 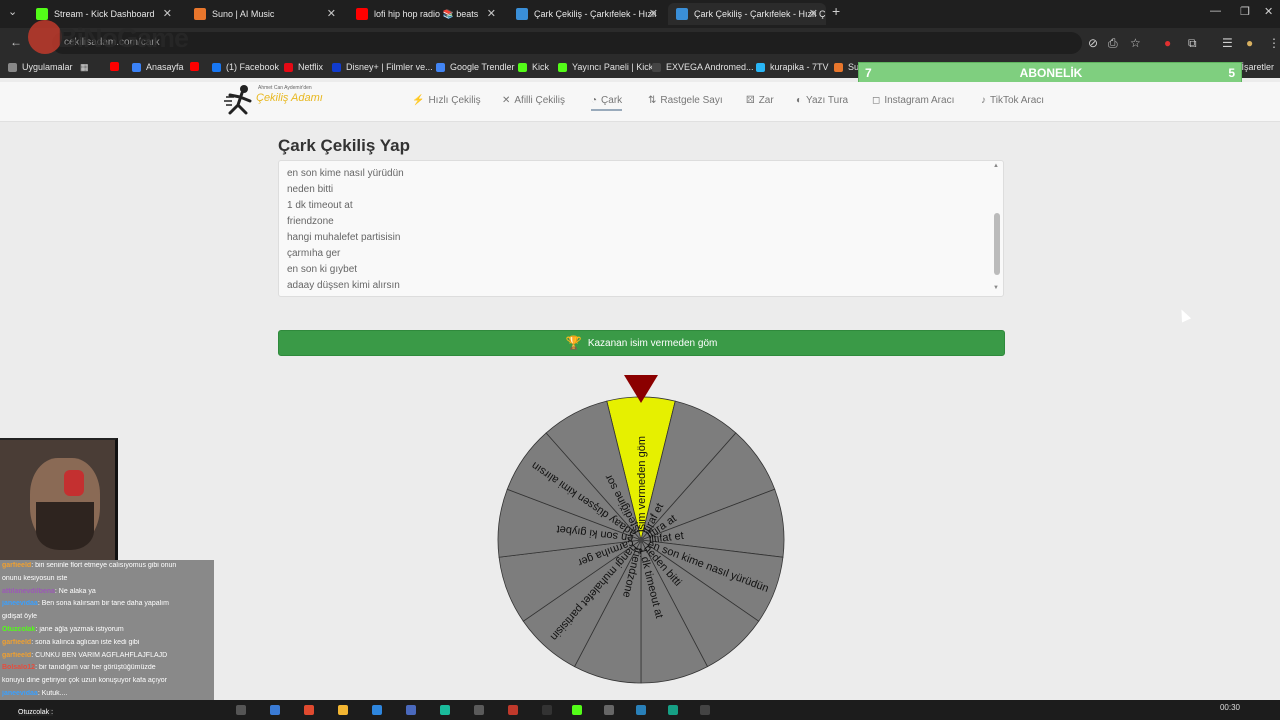 What do you see at coordinates (587, 14) in the screenshot?
I see `browser-tab-cark-1: Çark Çekiliş - Çarkıfelek - Hızlı ✕` at bounding box center [587, 14].